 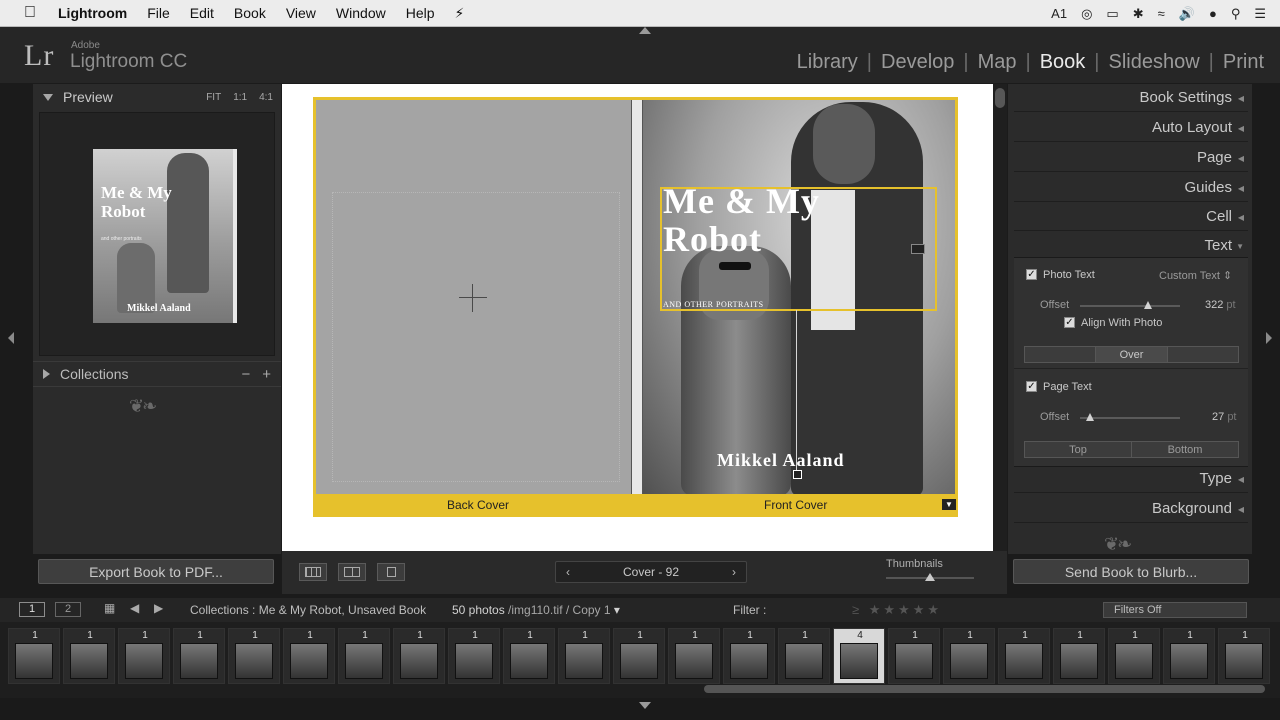 I want to click on canvas-scrollbar, so click(x=1000, y=317).